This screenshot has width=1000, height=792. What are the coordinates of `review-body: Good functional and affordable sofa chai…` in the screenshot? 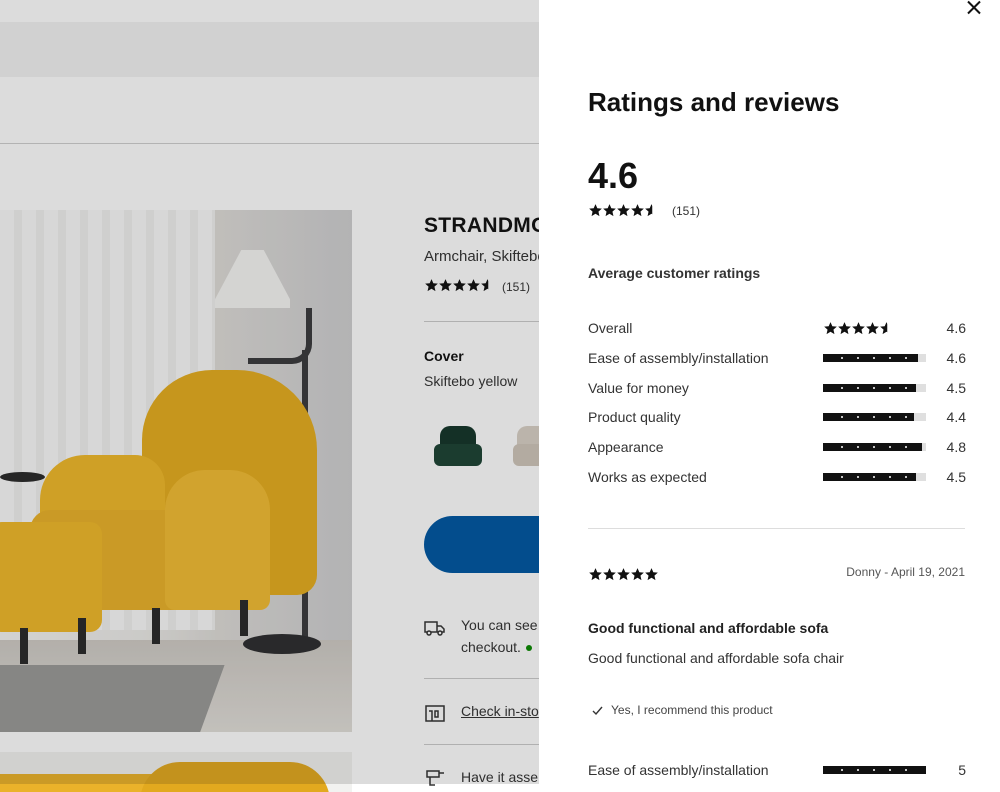 It's located at (716, 658).